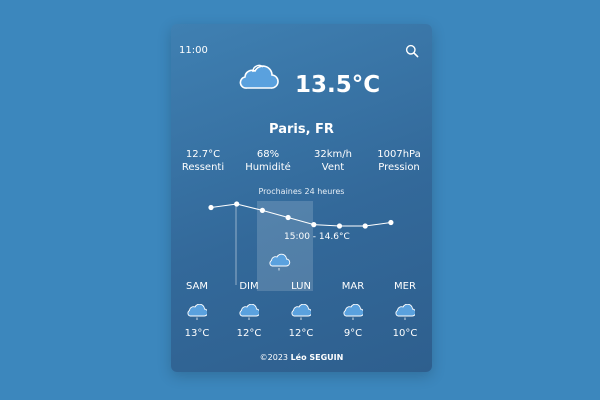 This screenshot has width=600, height=400. I want to click on stat-value: 1007hPa, so click(399, 154).